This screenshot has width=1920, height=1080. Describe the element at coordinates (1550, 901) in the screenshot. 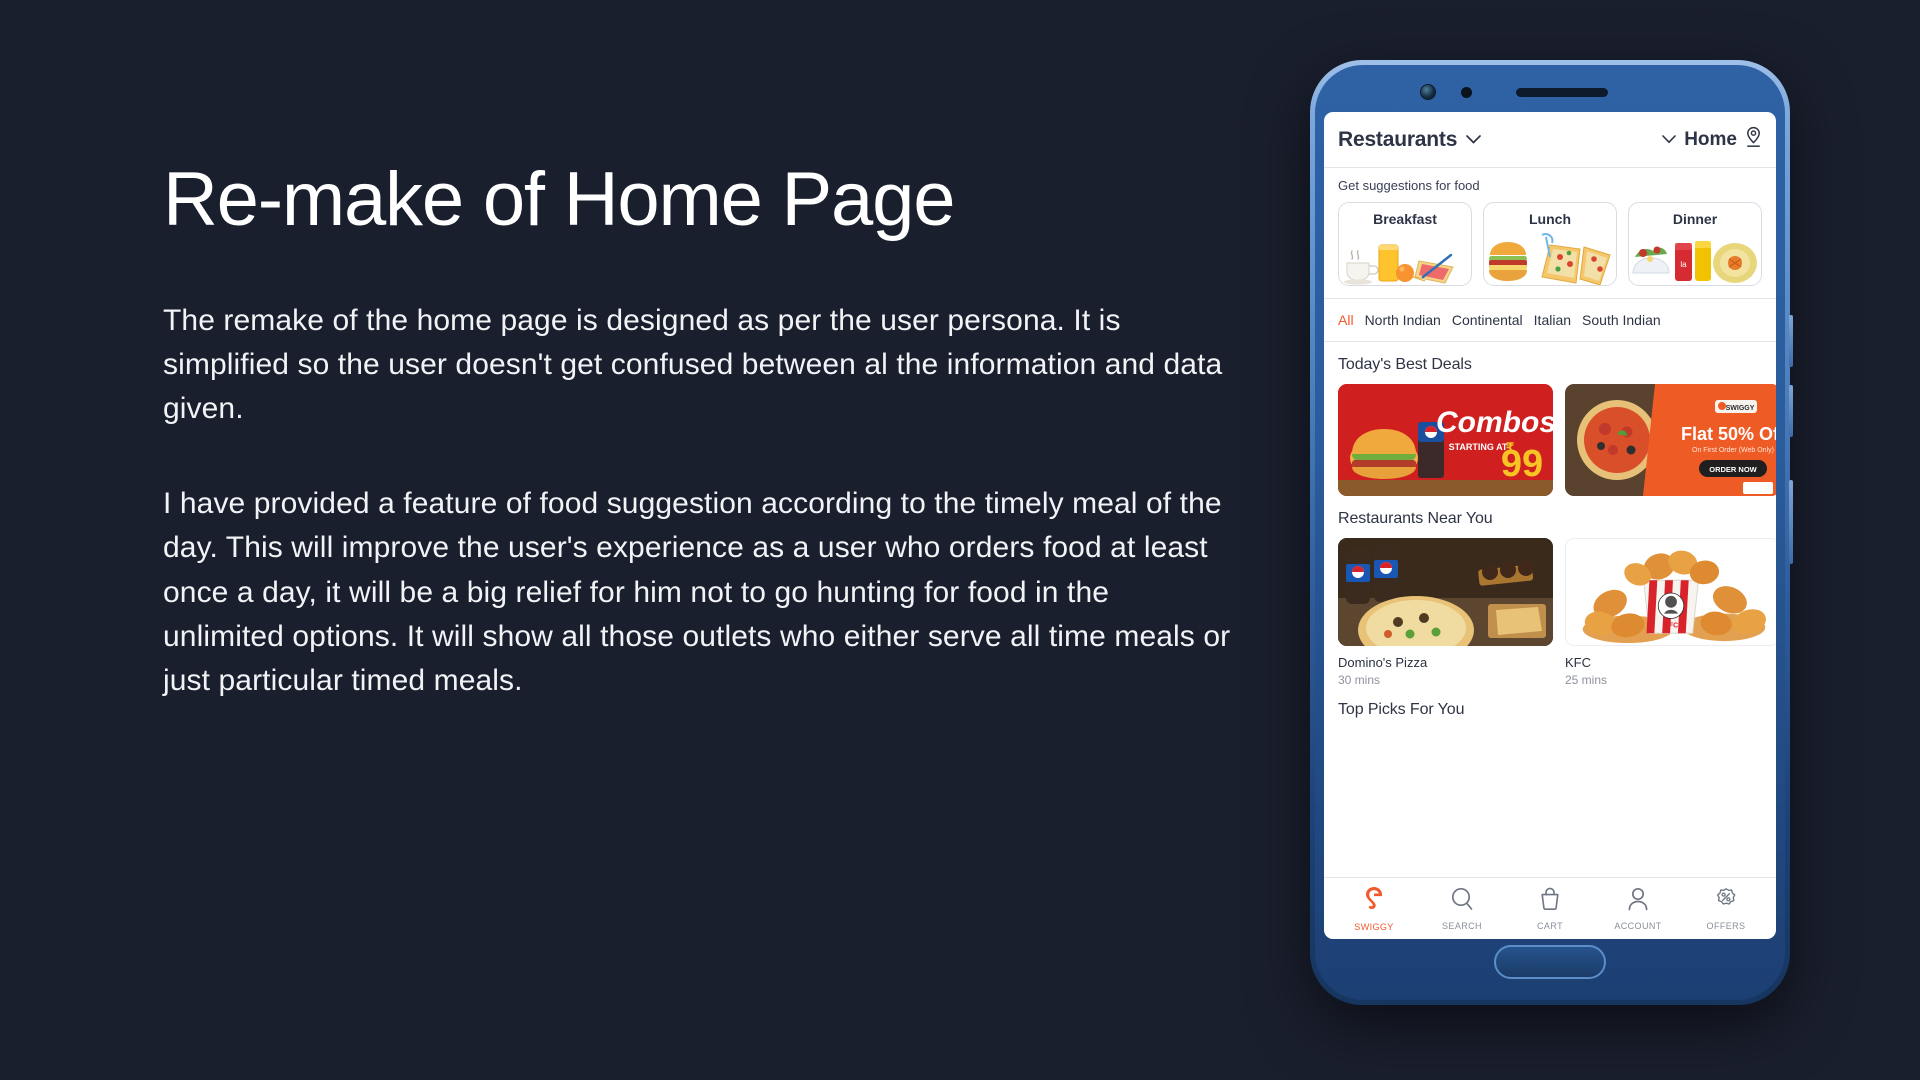

I see `cart-icon` at that location.